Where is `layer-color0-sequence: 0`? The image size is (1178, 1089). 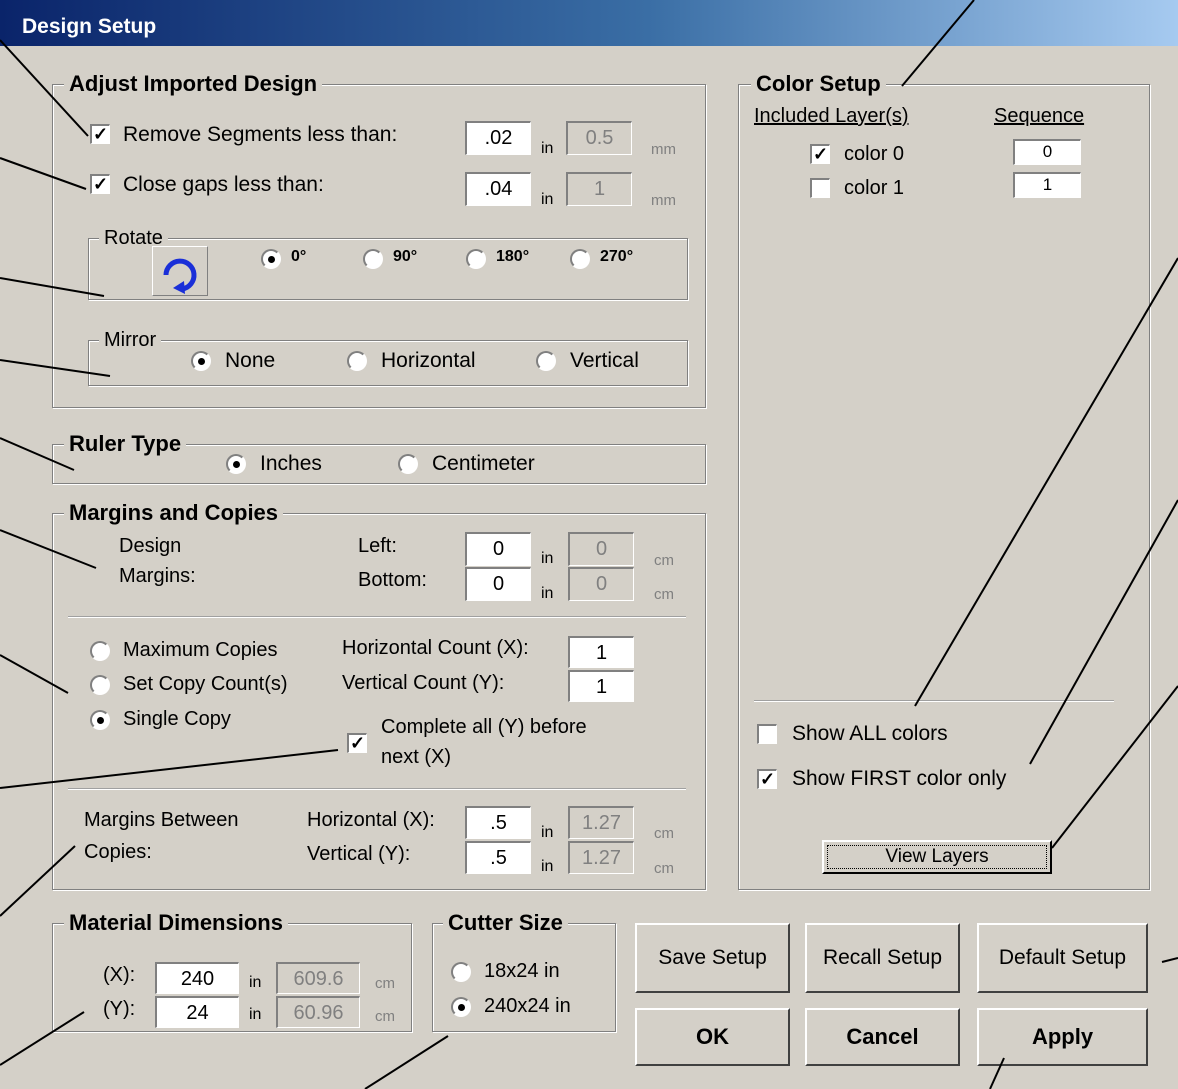
layer-color0-sequence: 0 is located at coordinates (1047, 152).